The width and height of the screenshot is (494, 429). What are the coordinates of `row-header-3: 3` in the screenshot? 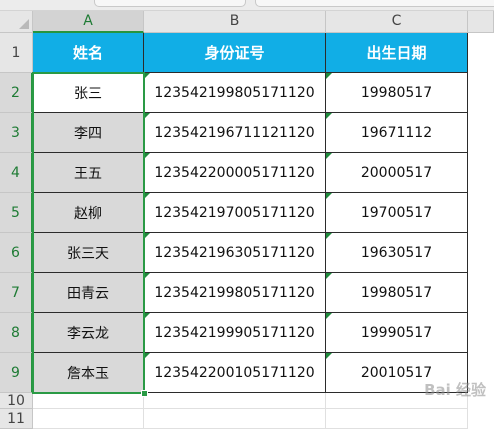 It's located at (16, 133).